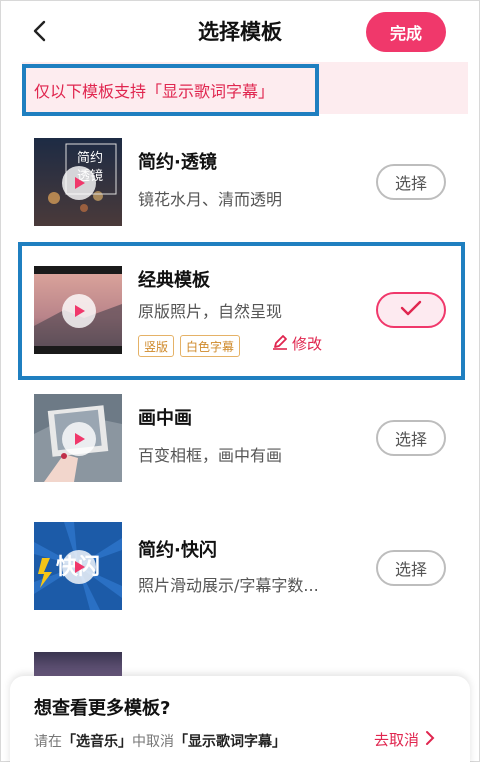  I want to click on template-name: 画中画, so click(165, 418).